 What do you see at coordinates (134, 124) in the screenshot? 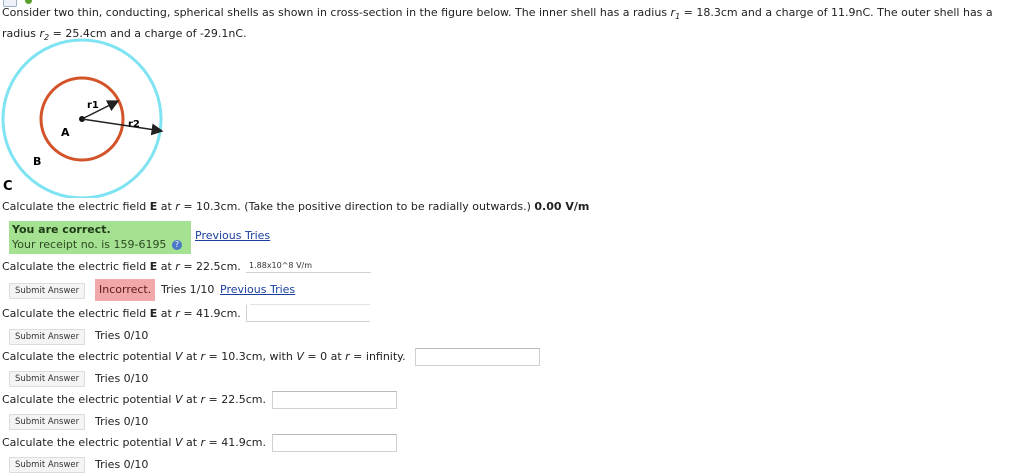
I see `r2-figure-label: r2` at bounding box center [134, 124].